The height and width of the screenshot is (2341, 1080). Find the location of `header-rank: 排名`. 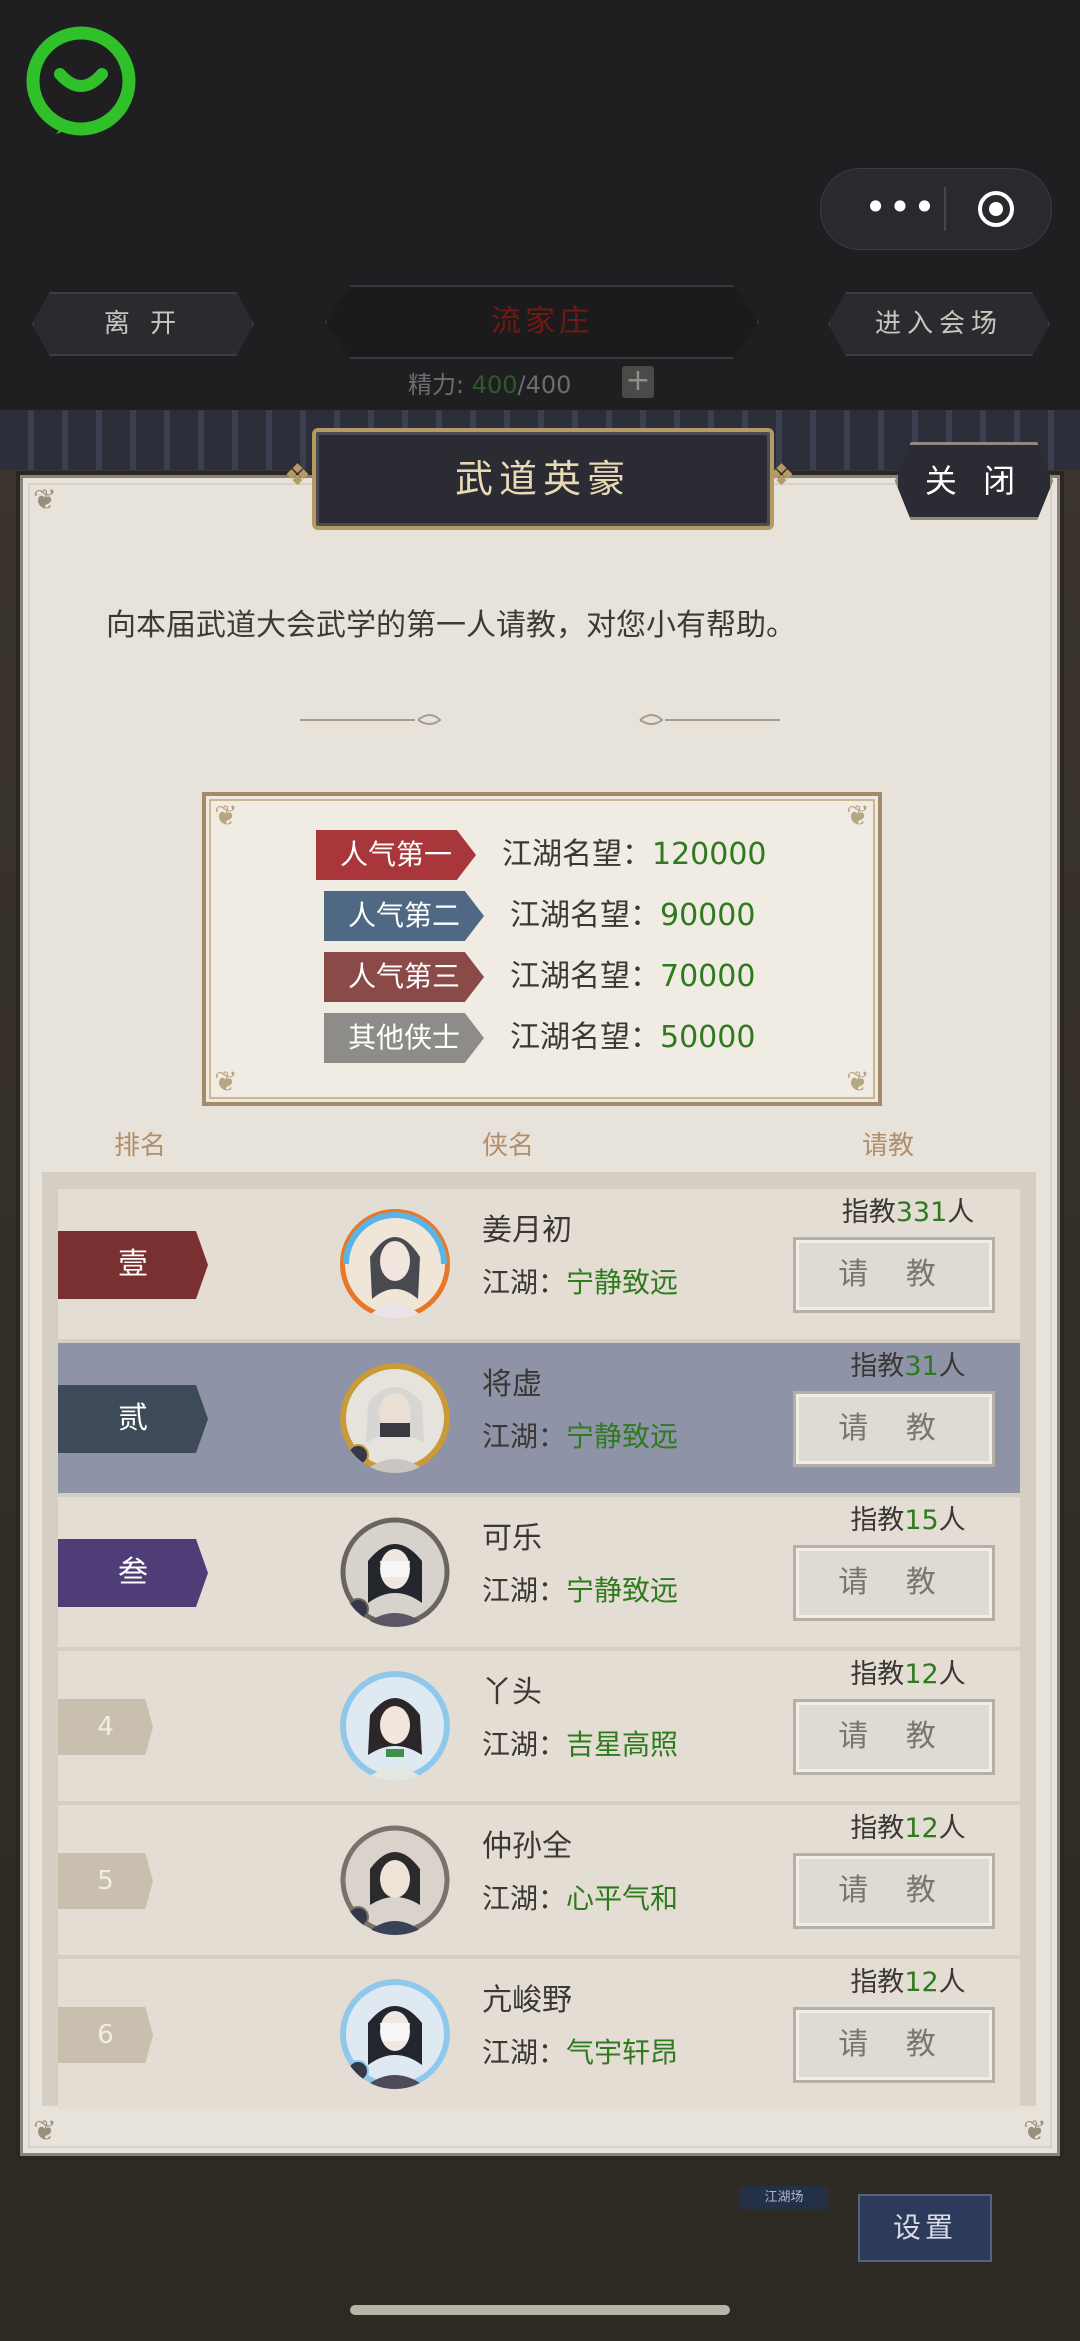

header-rank: 排名 is located at coordinates (140, 1146).